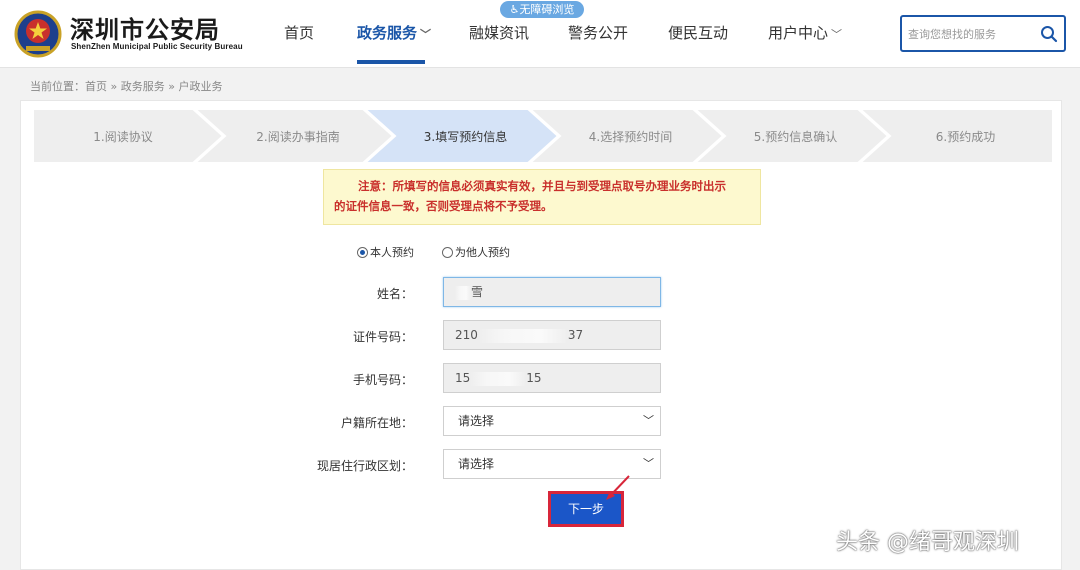 The width and height of the screenshot is (1080, 570). I want to click on step-3: 3.填写预约信息, so click(465, 136).